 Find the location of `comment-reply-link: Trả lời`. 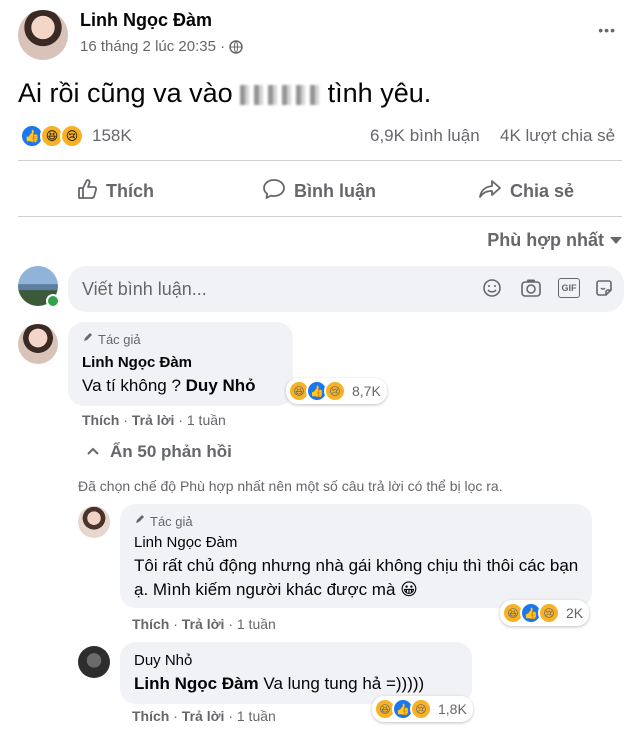

comment-reply-link: Trả lời is located at coordinates (153, 420).